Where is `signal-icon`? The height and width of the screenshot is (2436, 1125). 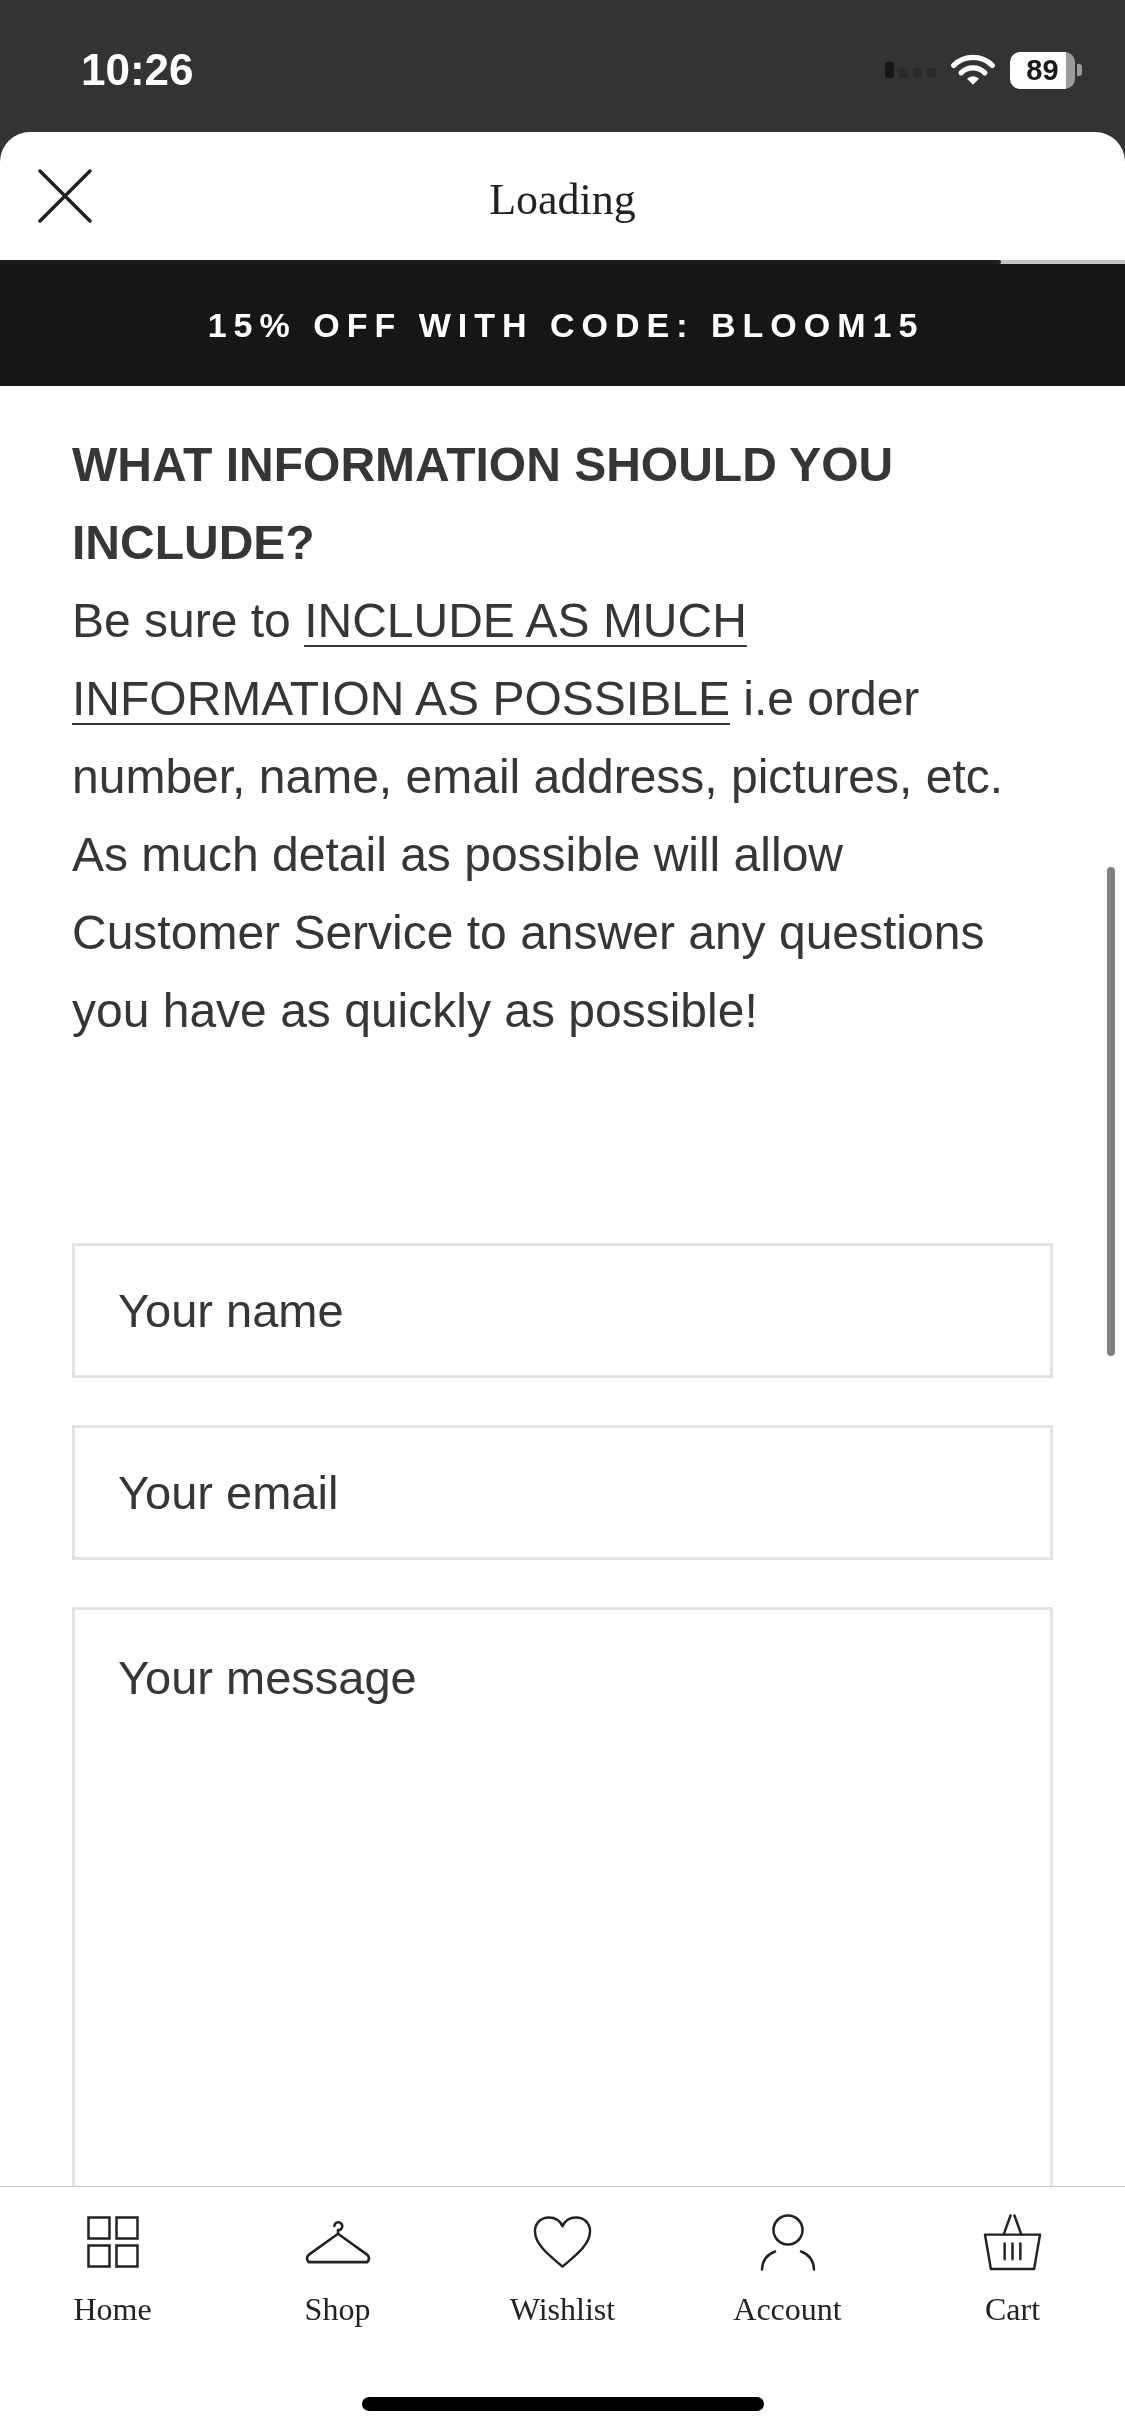
signal-icon is located at coordinates (910, 70).